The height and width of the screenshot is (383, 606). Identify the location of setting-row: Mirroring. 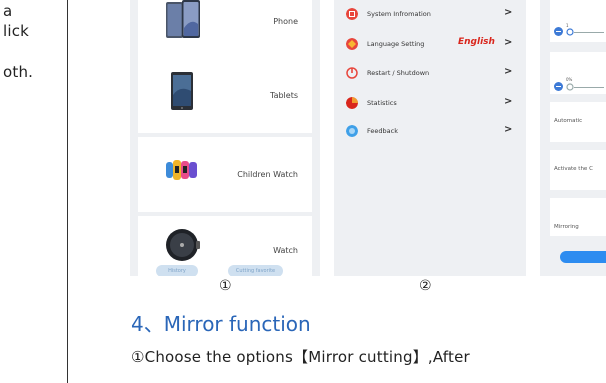
(578, 217).